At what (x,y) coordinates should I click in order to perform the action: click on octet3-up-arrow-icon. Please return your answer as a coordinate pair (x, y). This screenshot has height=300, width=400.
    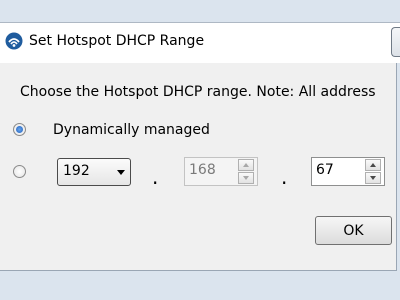
    Looking at the image, I should click on (373, 165).